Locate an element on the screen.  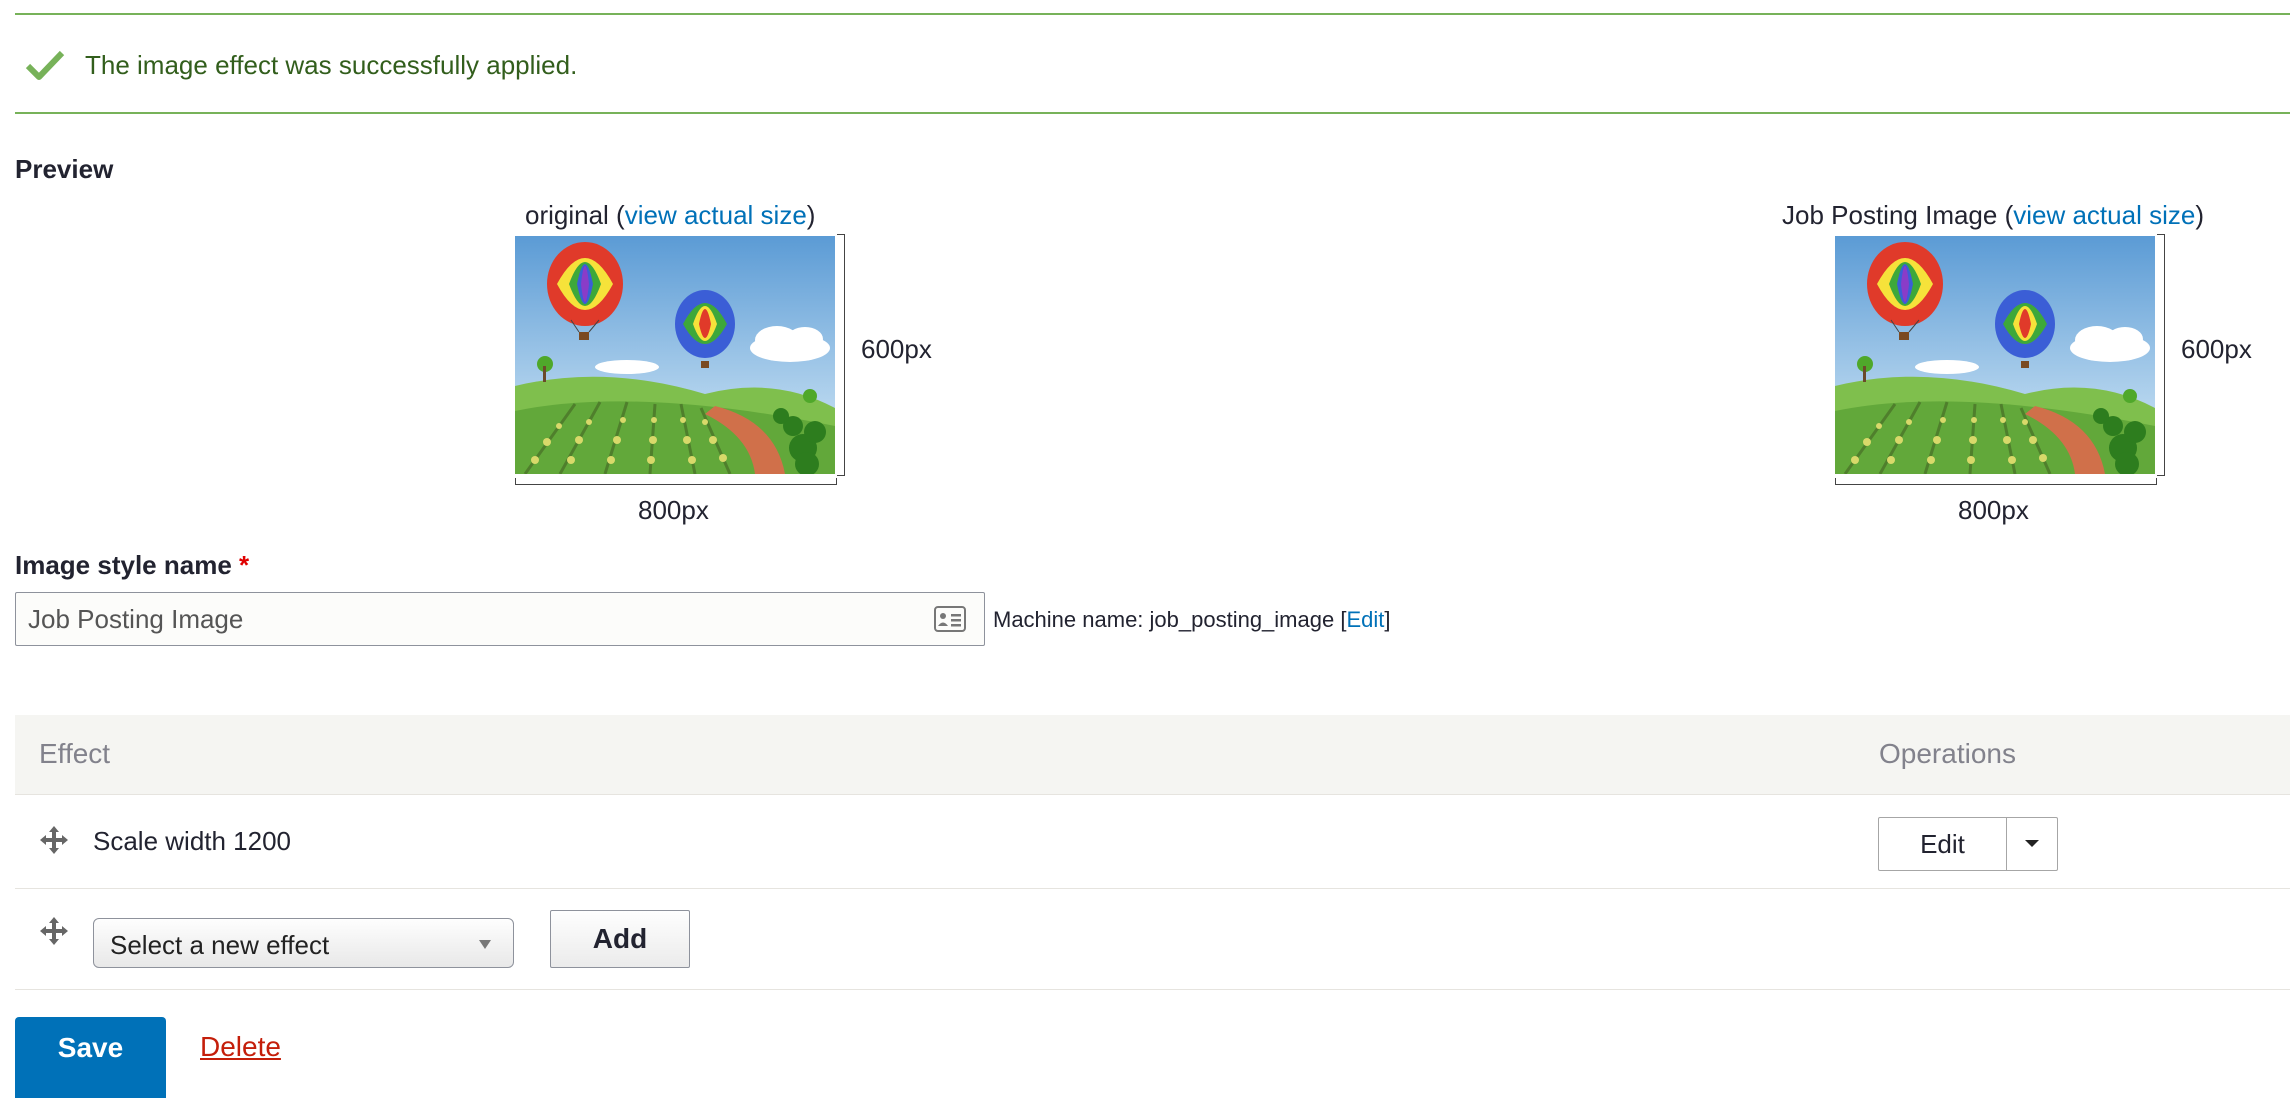
operations-dropbutton: Edit is located at coordinates (1968, 844).